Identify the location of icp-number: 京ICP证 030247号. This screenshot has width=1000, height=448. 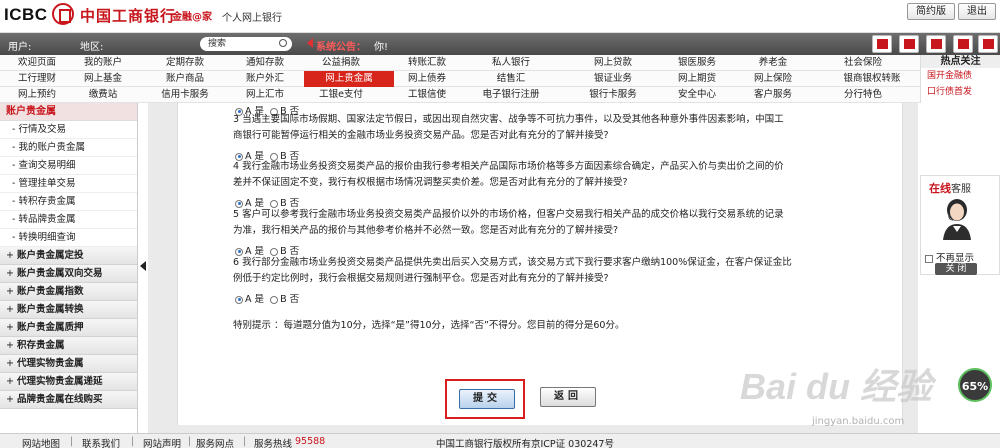
(572, 443).